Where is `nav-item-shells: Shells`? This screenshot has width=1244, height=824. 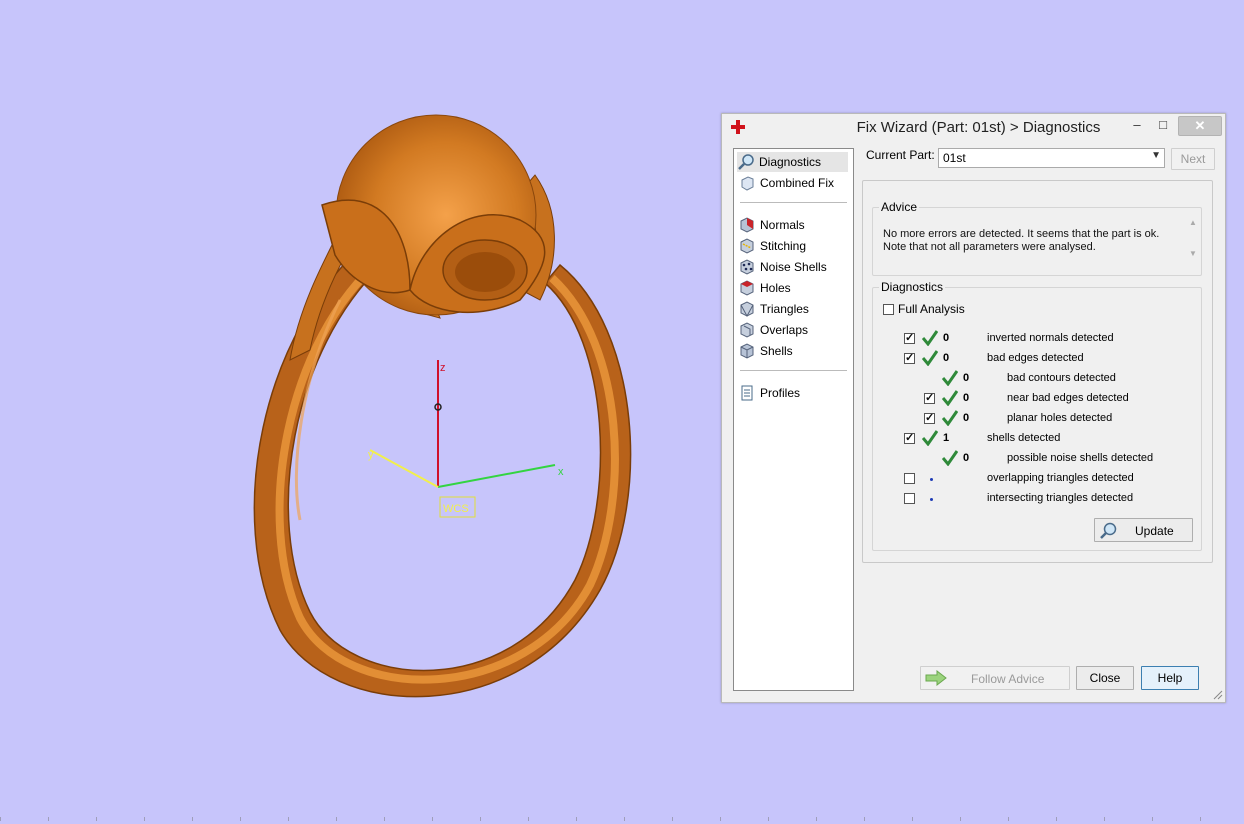 nav-item-shells: Shells is located at coordinates (765, 351).